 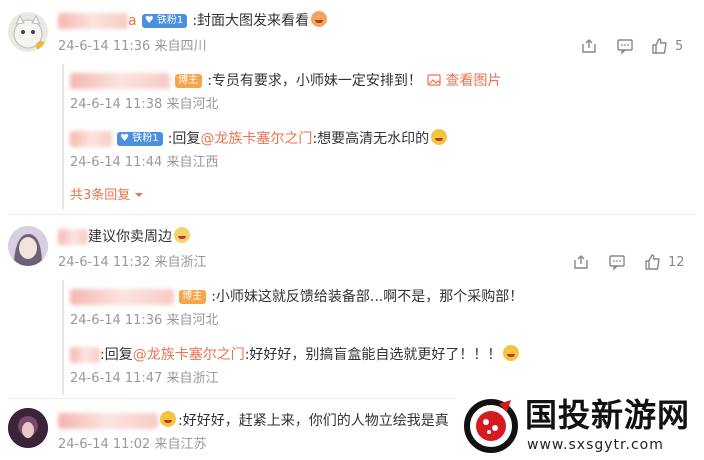 I want to click on comment-meta: 24-6-14 11:02 来自江苏, so click(x=132, y=445).